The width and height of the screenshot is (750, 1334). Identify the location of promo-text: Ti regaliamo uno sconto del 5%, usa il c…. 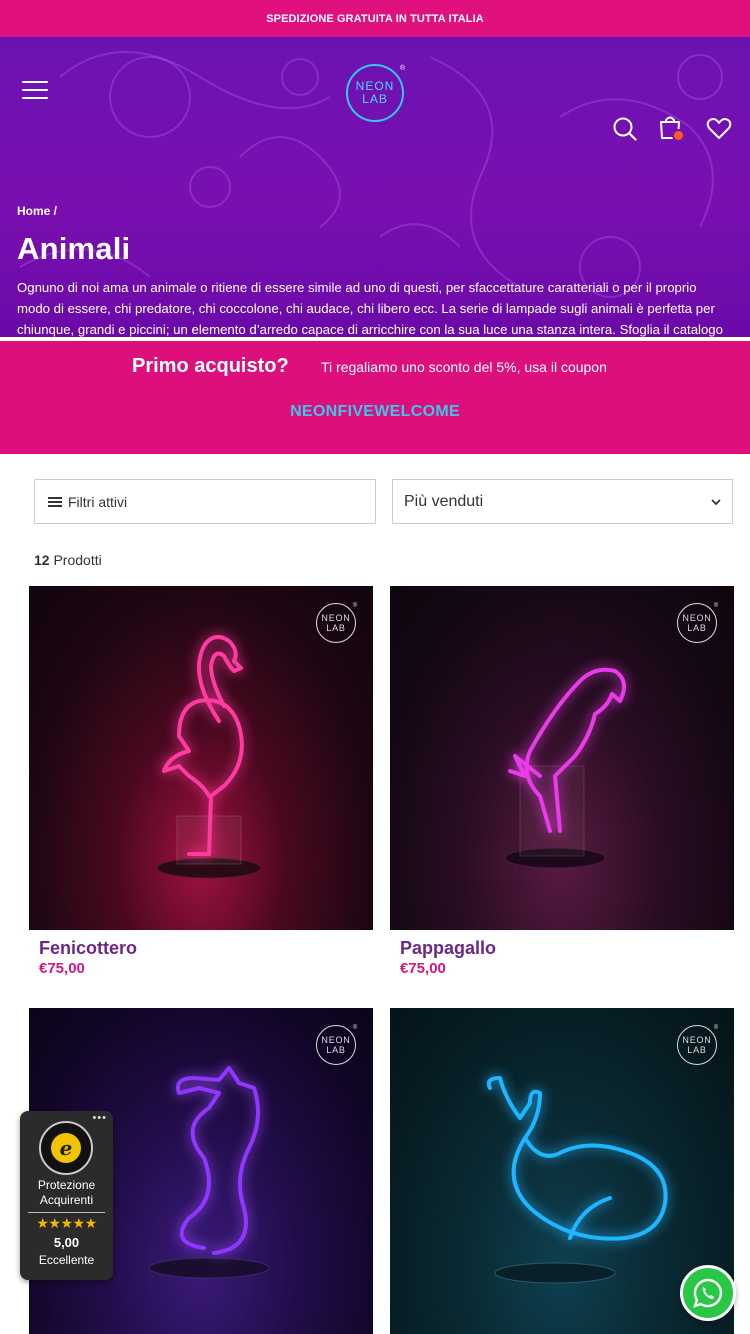
(464, 367).